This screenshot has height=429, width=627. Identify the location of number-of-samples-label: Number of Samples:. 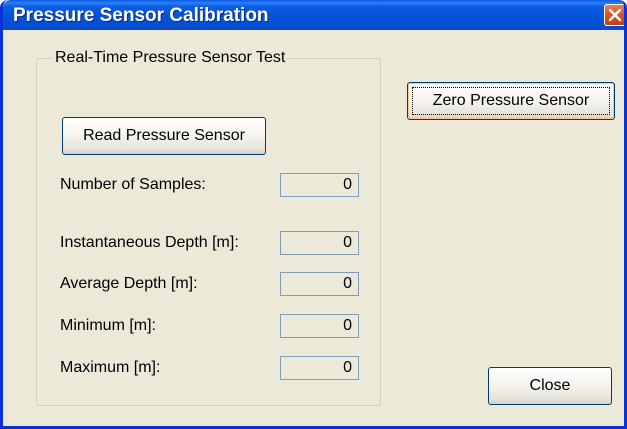
(133, 184).